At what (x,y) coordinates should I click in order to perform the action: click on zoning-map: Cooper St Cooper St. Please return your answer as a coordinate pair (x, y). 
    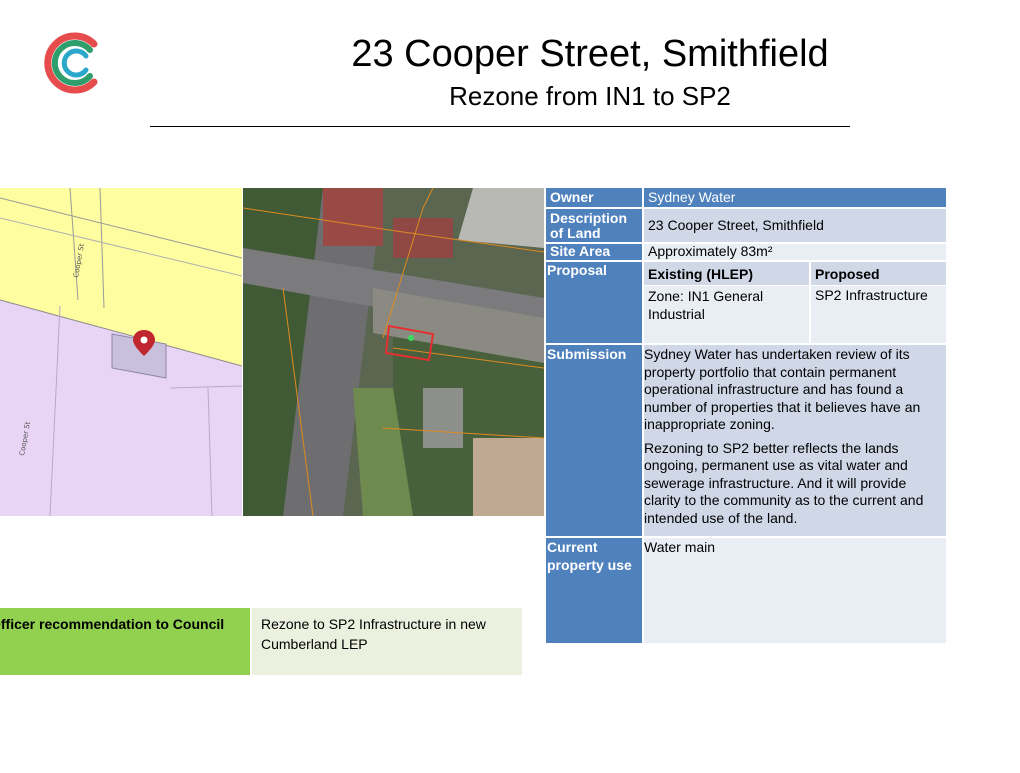
    Looking at the image, I should click on (121, 352).